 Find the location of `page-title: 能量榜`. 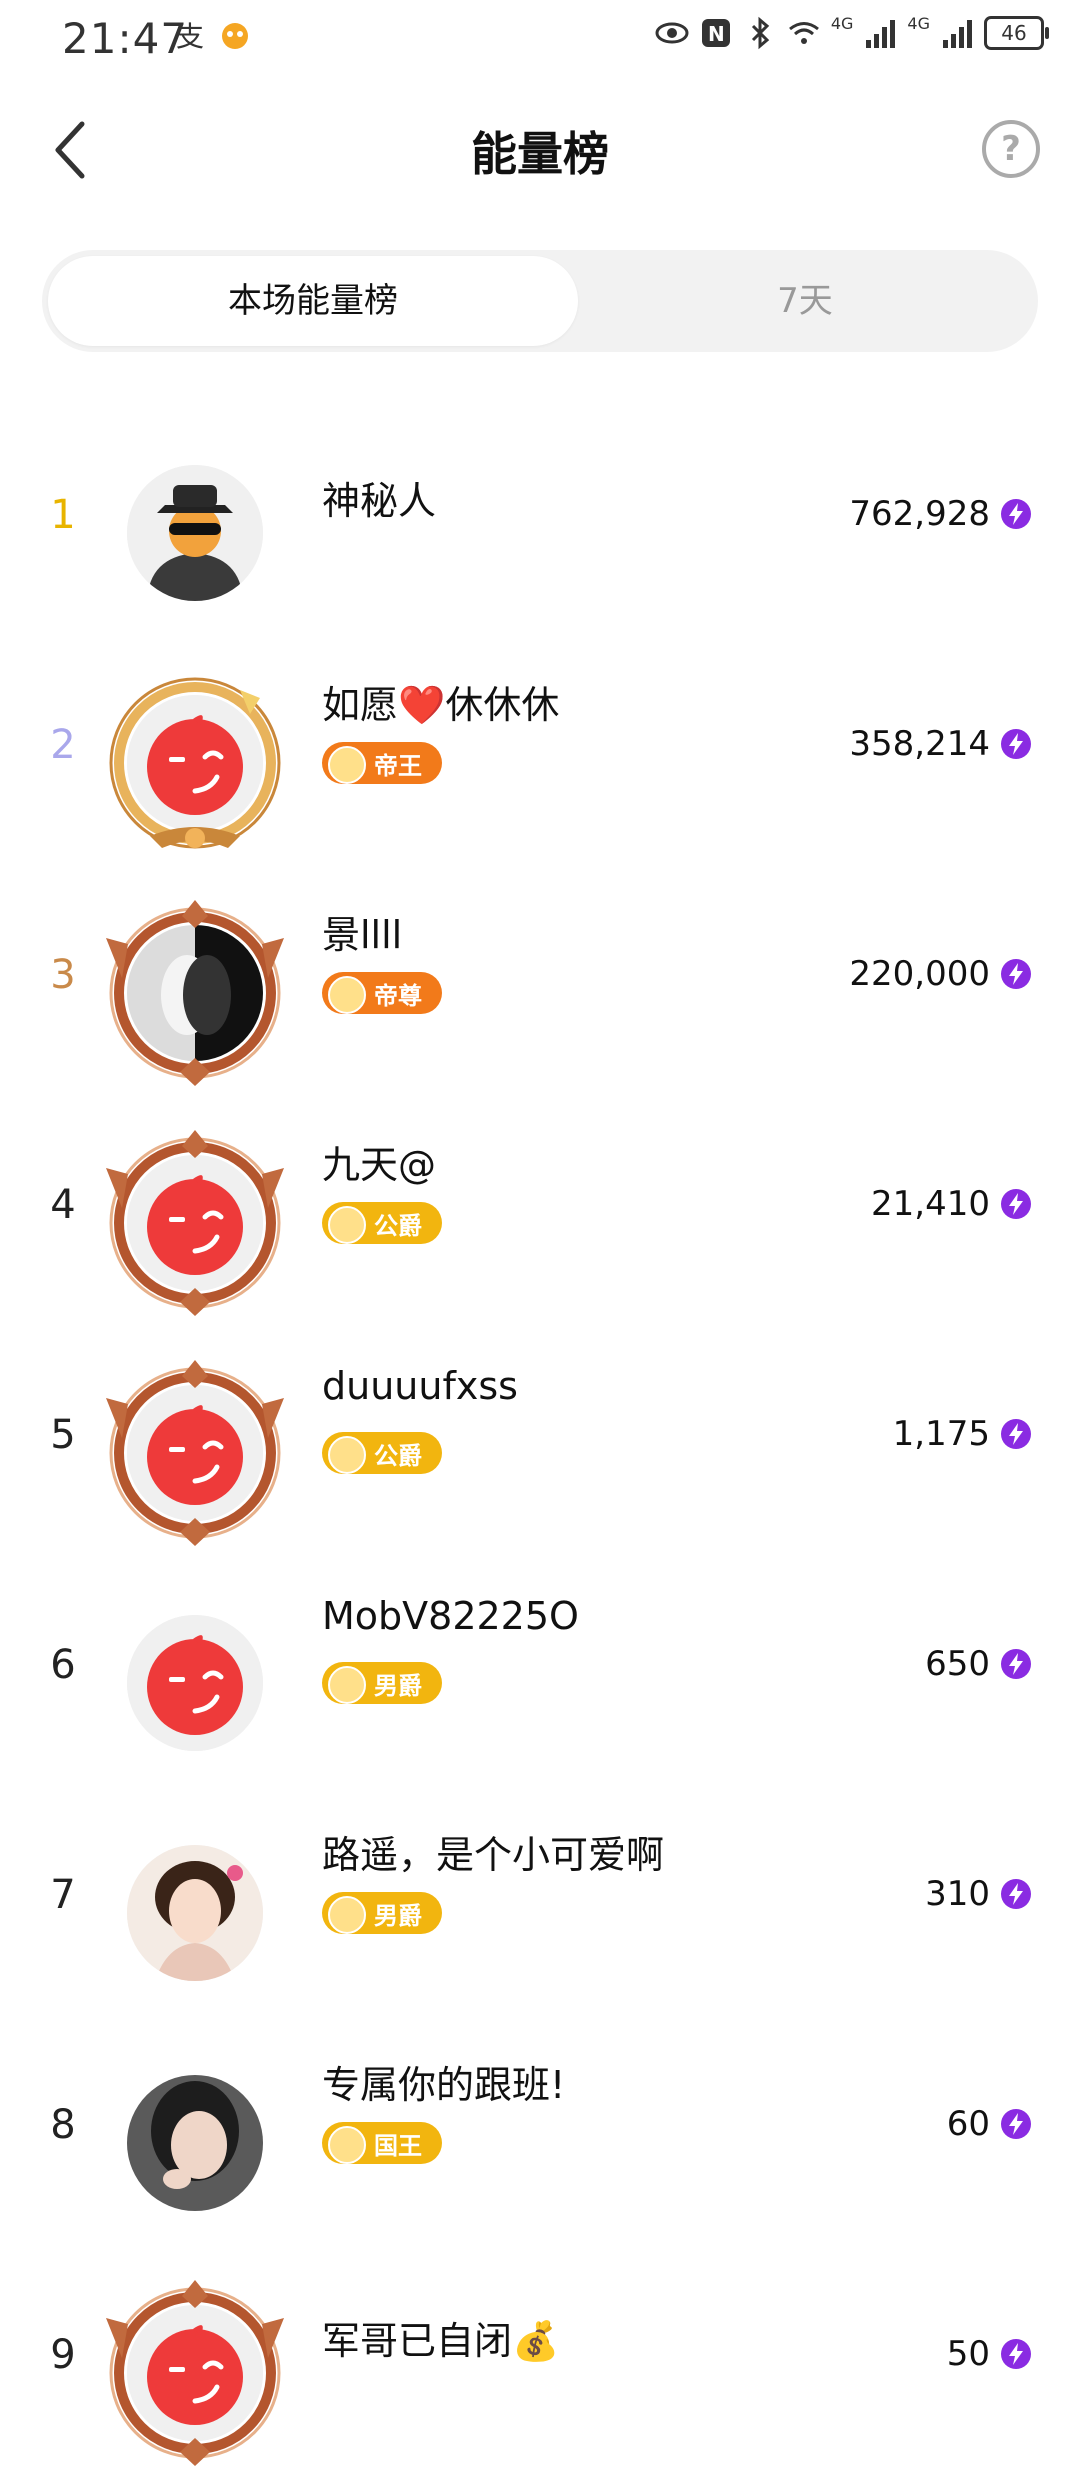

page-title: 能量榜 is located at coordinates (540, 154).